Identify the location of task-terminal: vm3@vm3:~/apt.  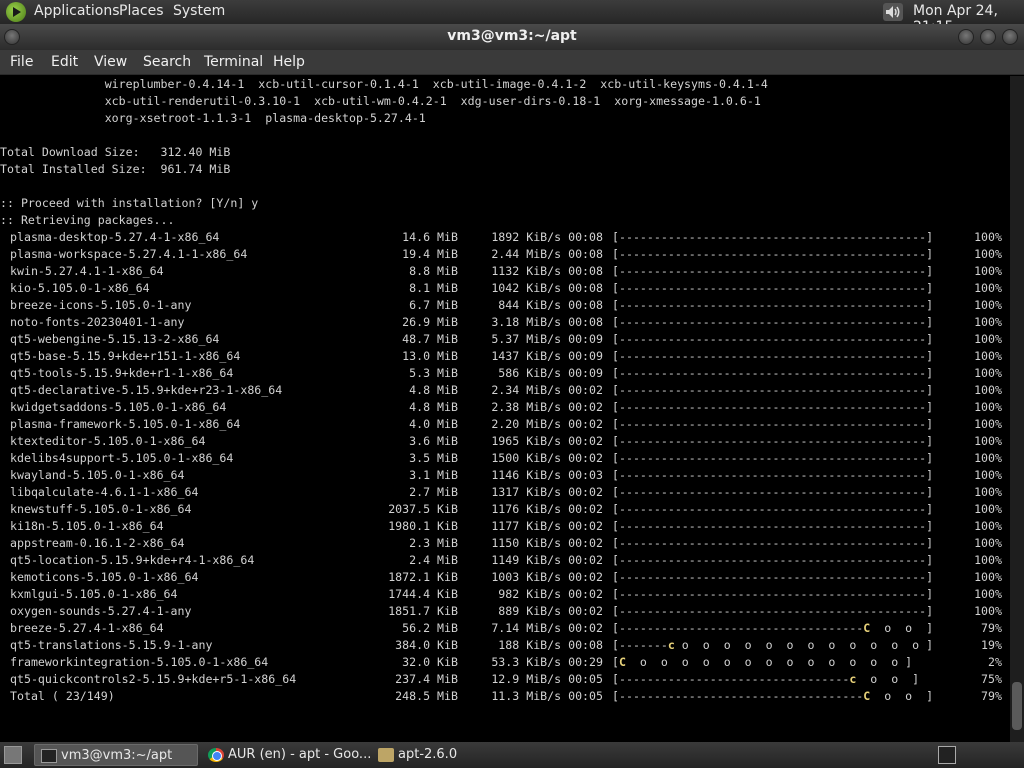
(116, 755).